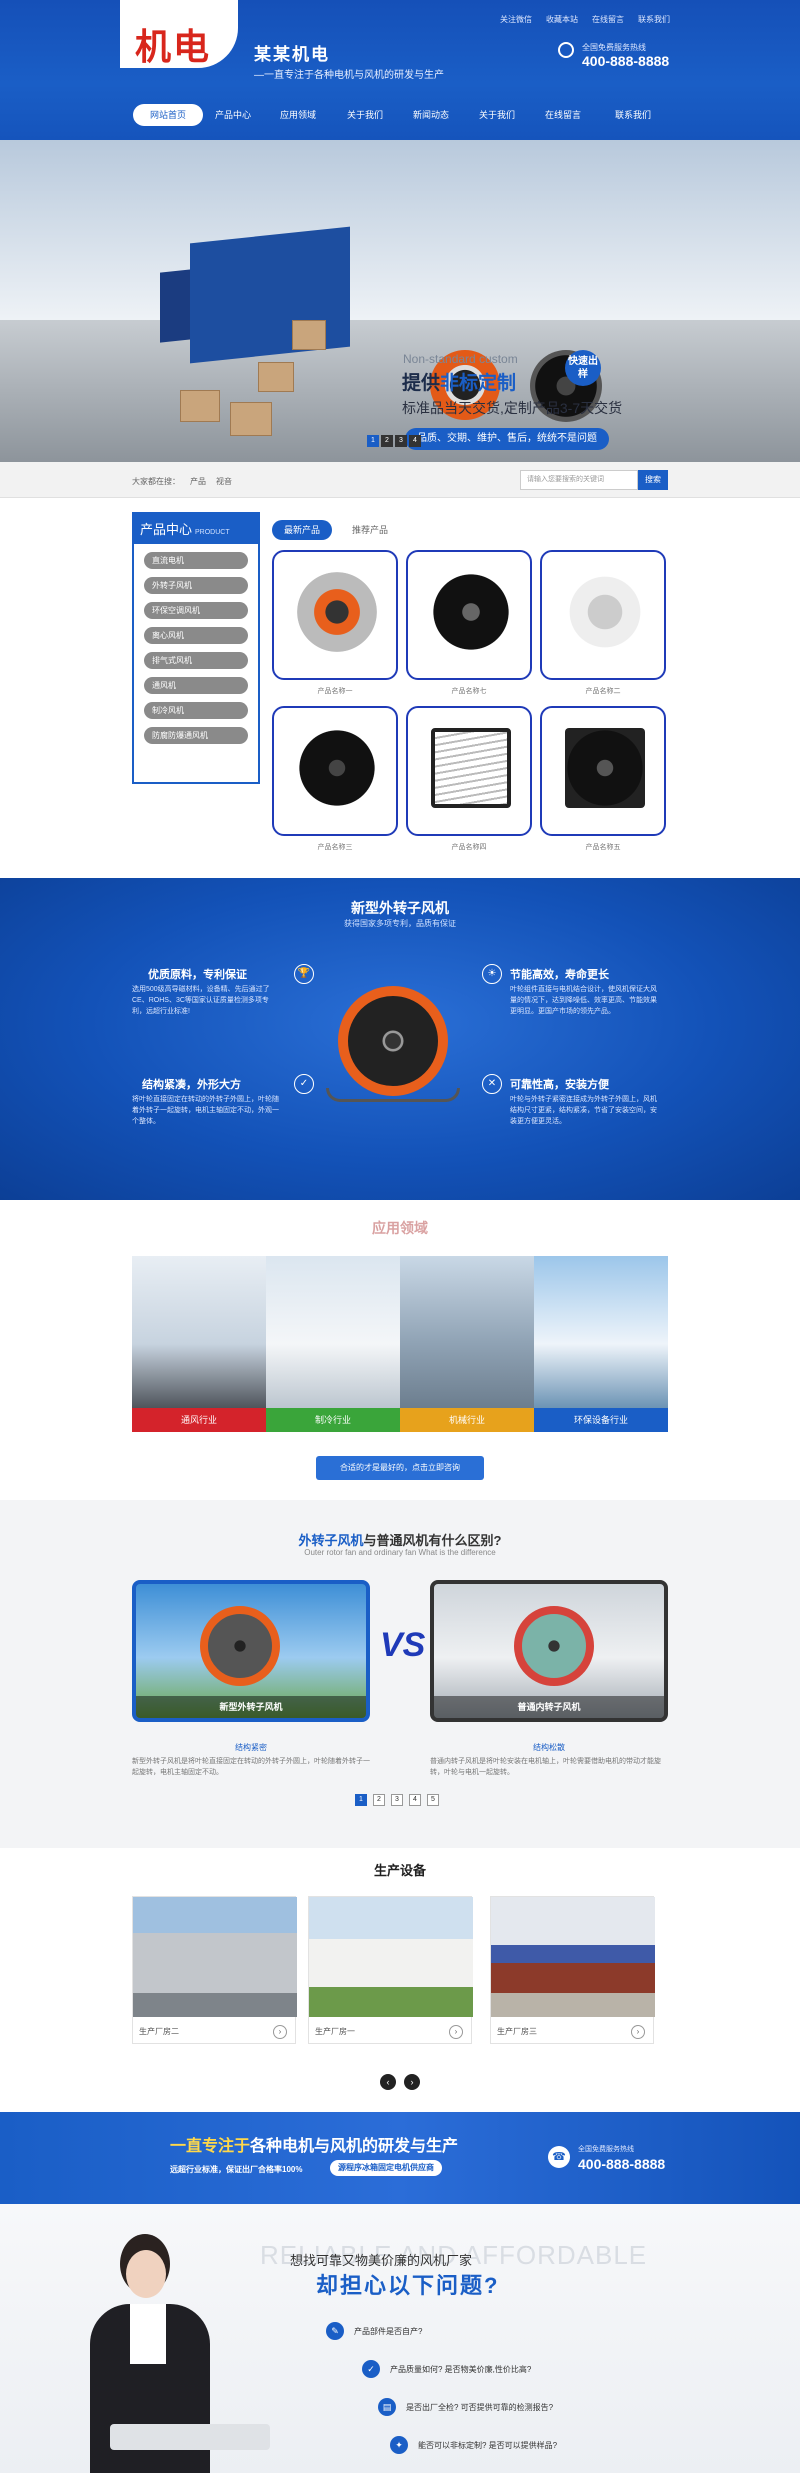  Describe the element at coordinates (549, 1747) in the screenshot. I see `compare-head-right: 结构松散` at that location.